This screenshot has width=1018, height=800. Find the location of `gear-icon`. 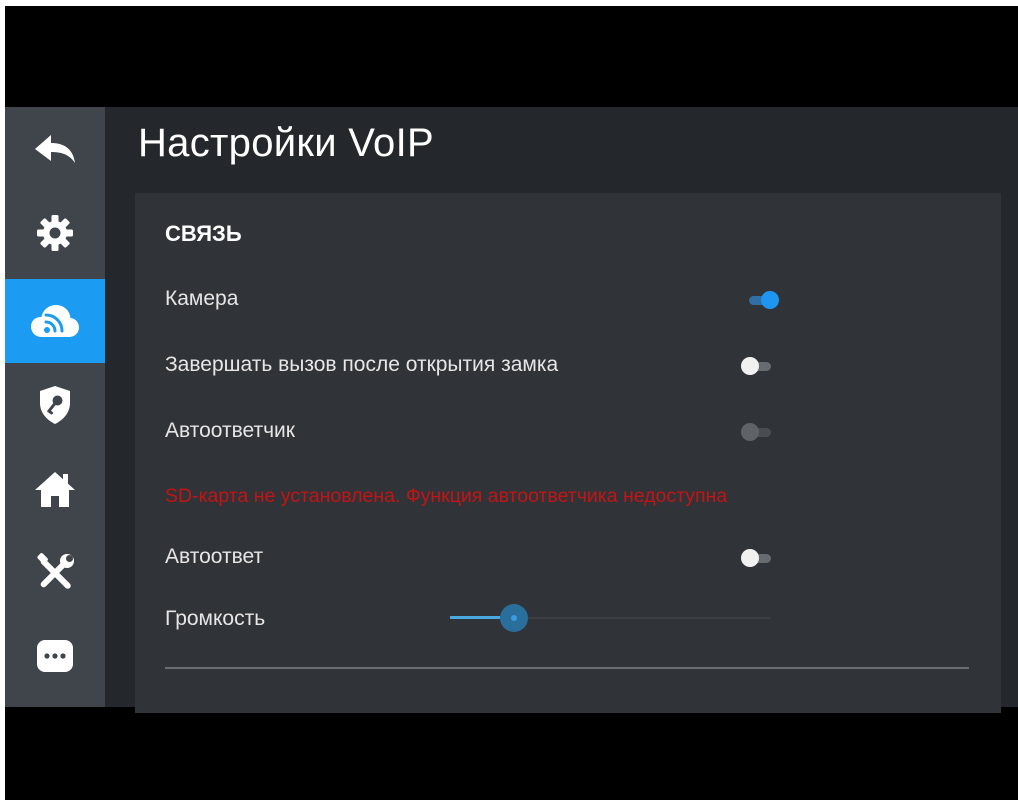

gear-icon is located at coordinates (55, 233).